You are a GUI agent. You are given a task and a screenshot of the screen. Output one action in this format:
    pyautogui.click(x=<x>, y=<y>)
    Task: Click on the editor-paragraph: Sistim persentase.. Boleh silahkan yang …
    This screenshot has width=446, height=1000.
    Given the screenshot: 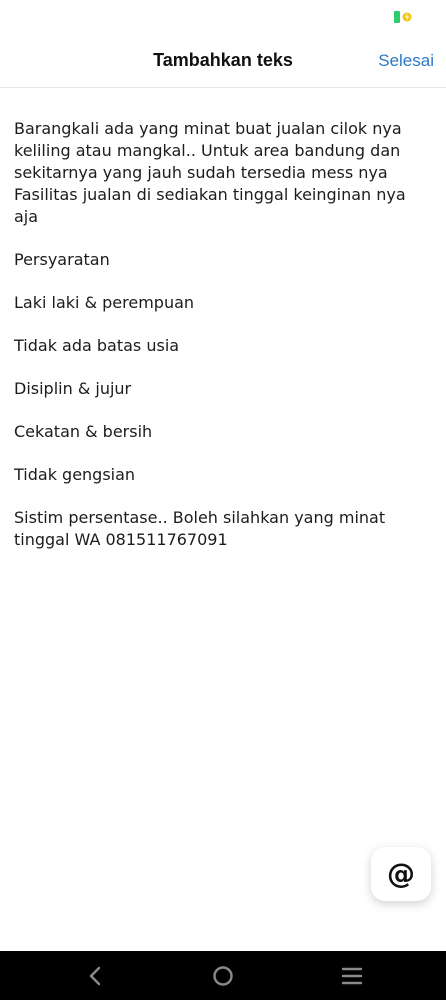 What is the action you would take?
    pyautogui.click(x=202, y=528)
    